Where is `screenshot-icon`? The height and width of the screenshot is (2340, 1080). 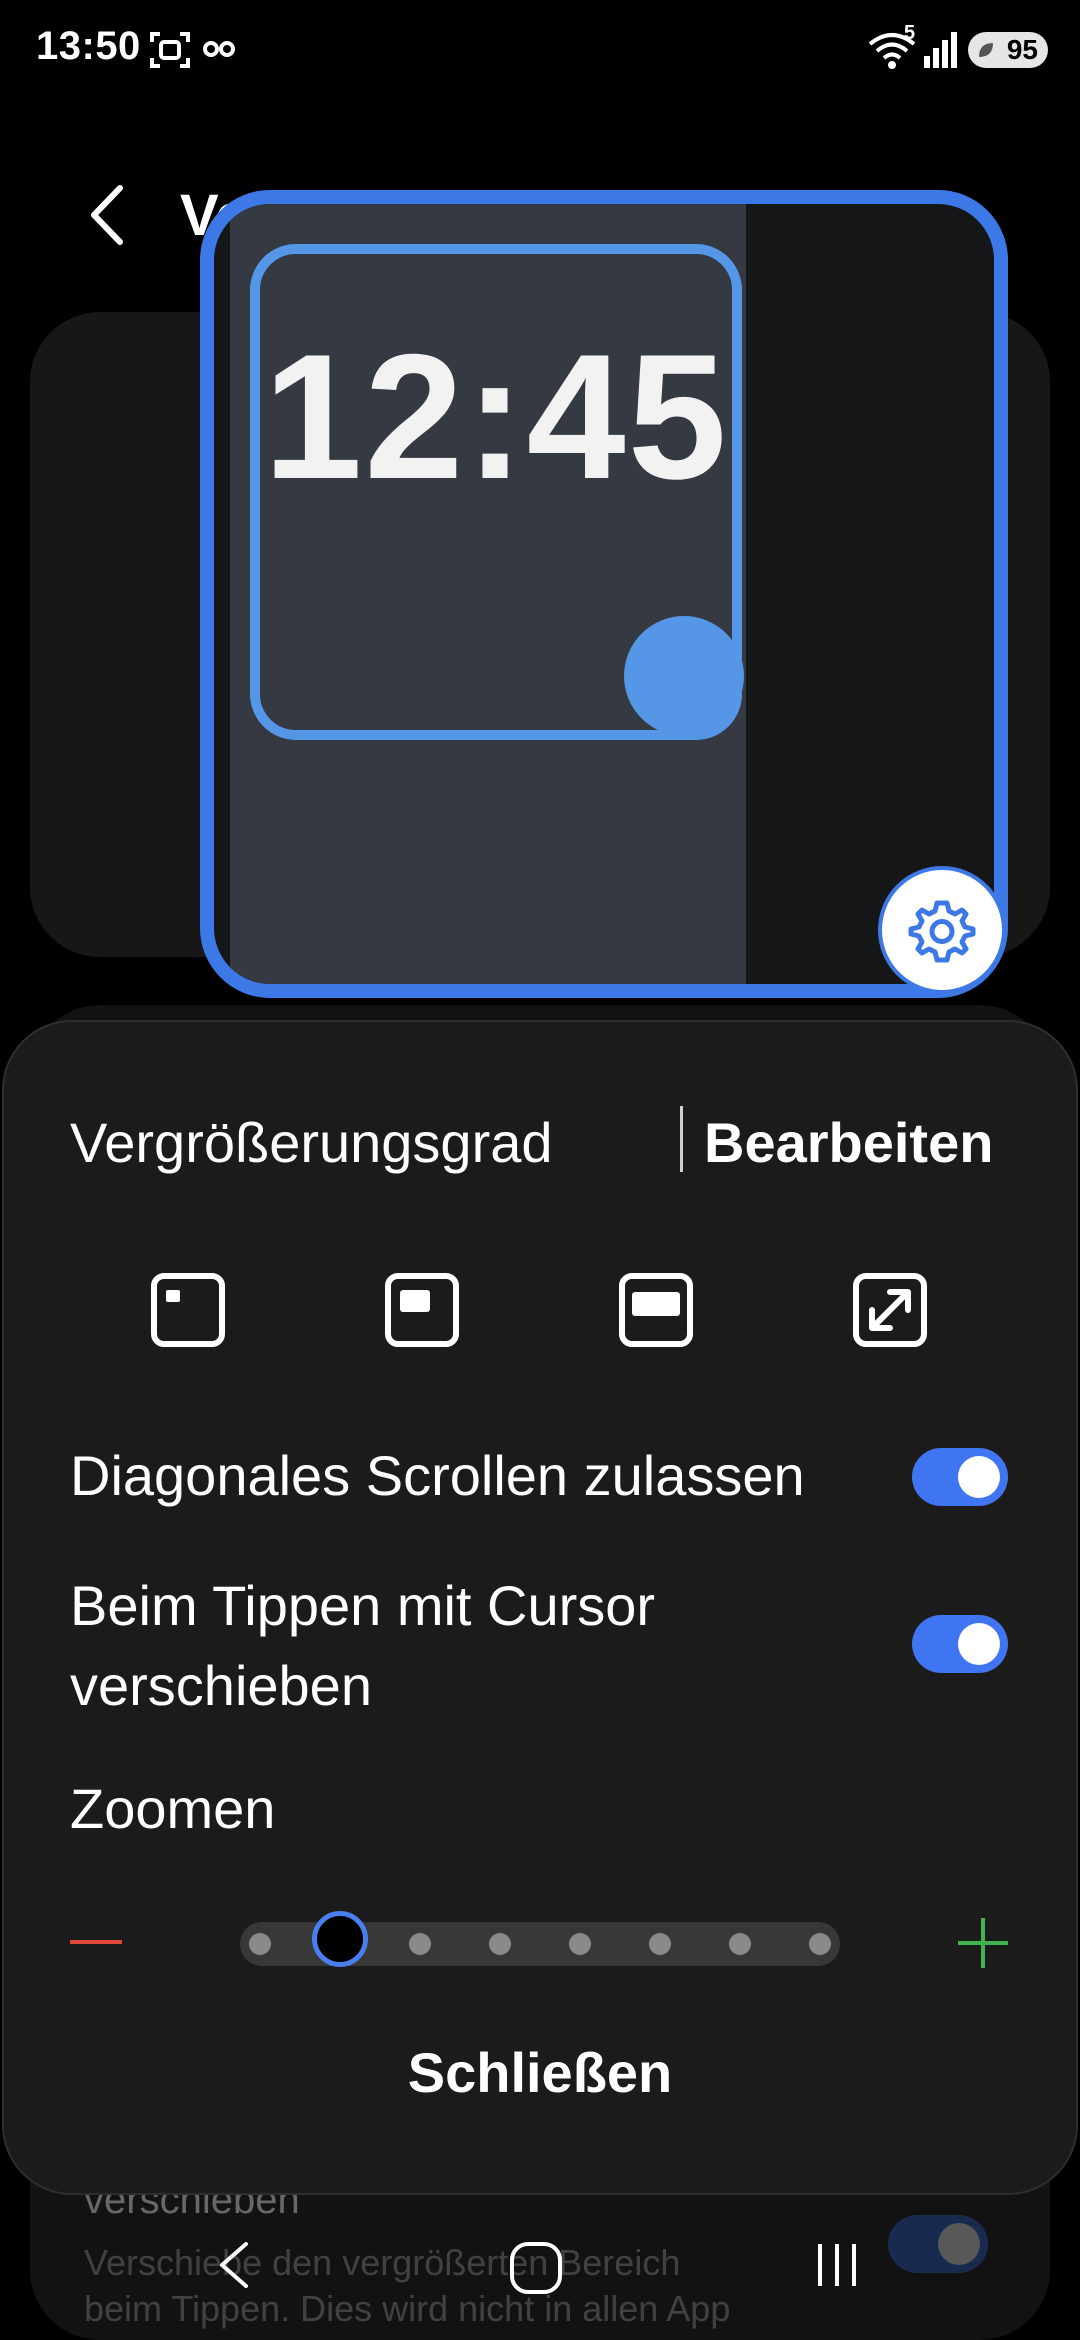
screenshot-icon is located at coordinates (170, 50).